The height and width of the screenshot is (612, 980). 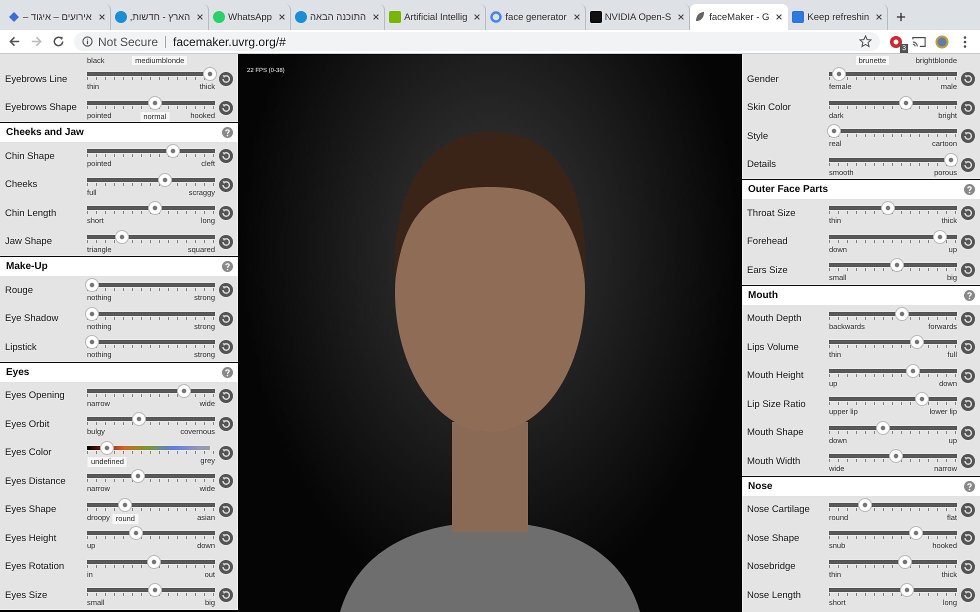 I want to click on back-icon, so click(x=14, y=41).